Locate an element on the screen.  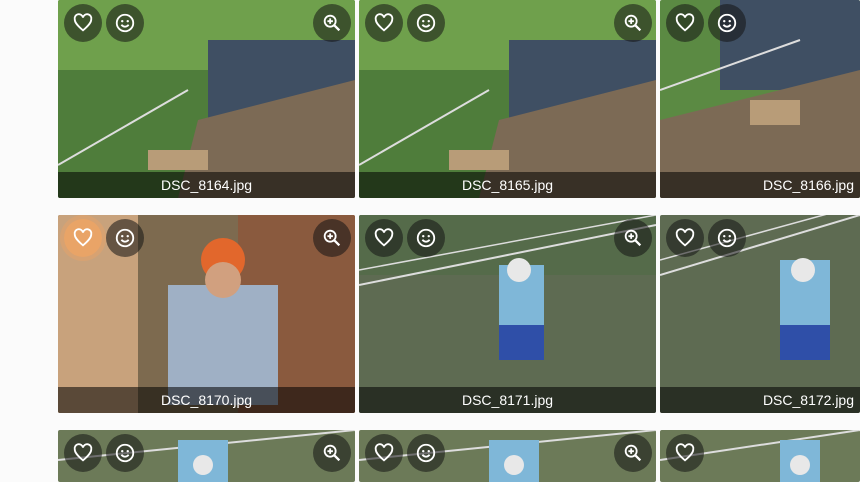
photo-tile: DSC_8164.jpg is located at coordinates (206, 99).